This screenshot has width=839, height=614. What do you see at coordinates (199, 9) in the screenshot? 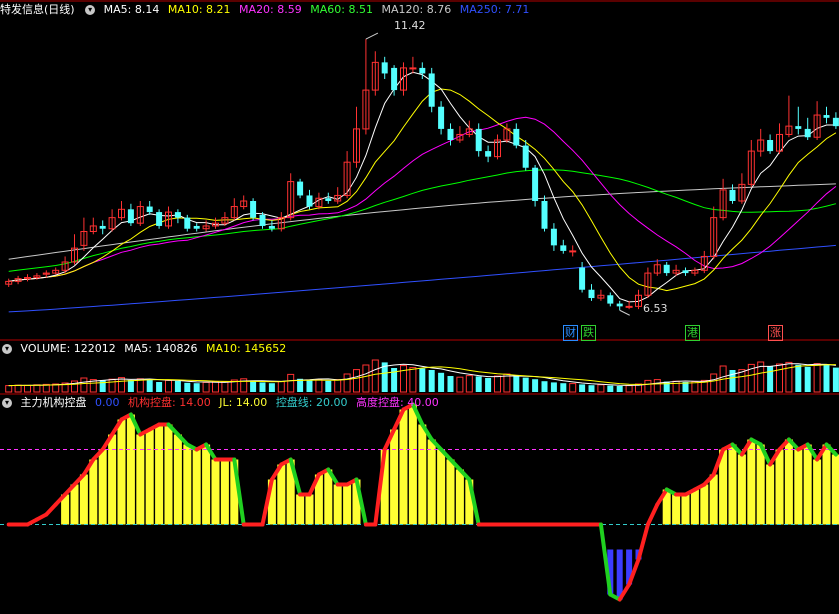
I see `ma10-legend: MA10: 8.21` at bounding box center [199, 9].